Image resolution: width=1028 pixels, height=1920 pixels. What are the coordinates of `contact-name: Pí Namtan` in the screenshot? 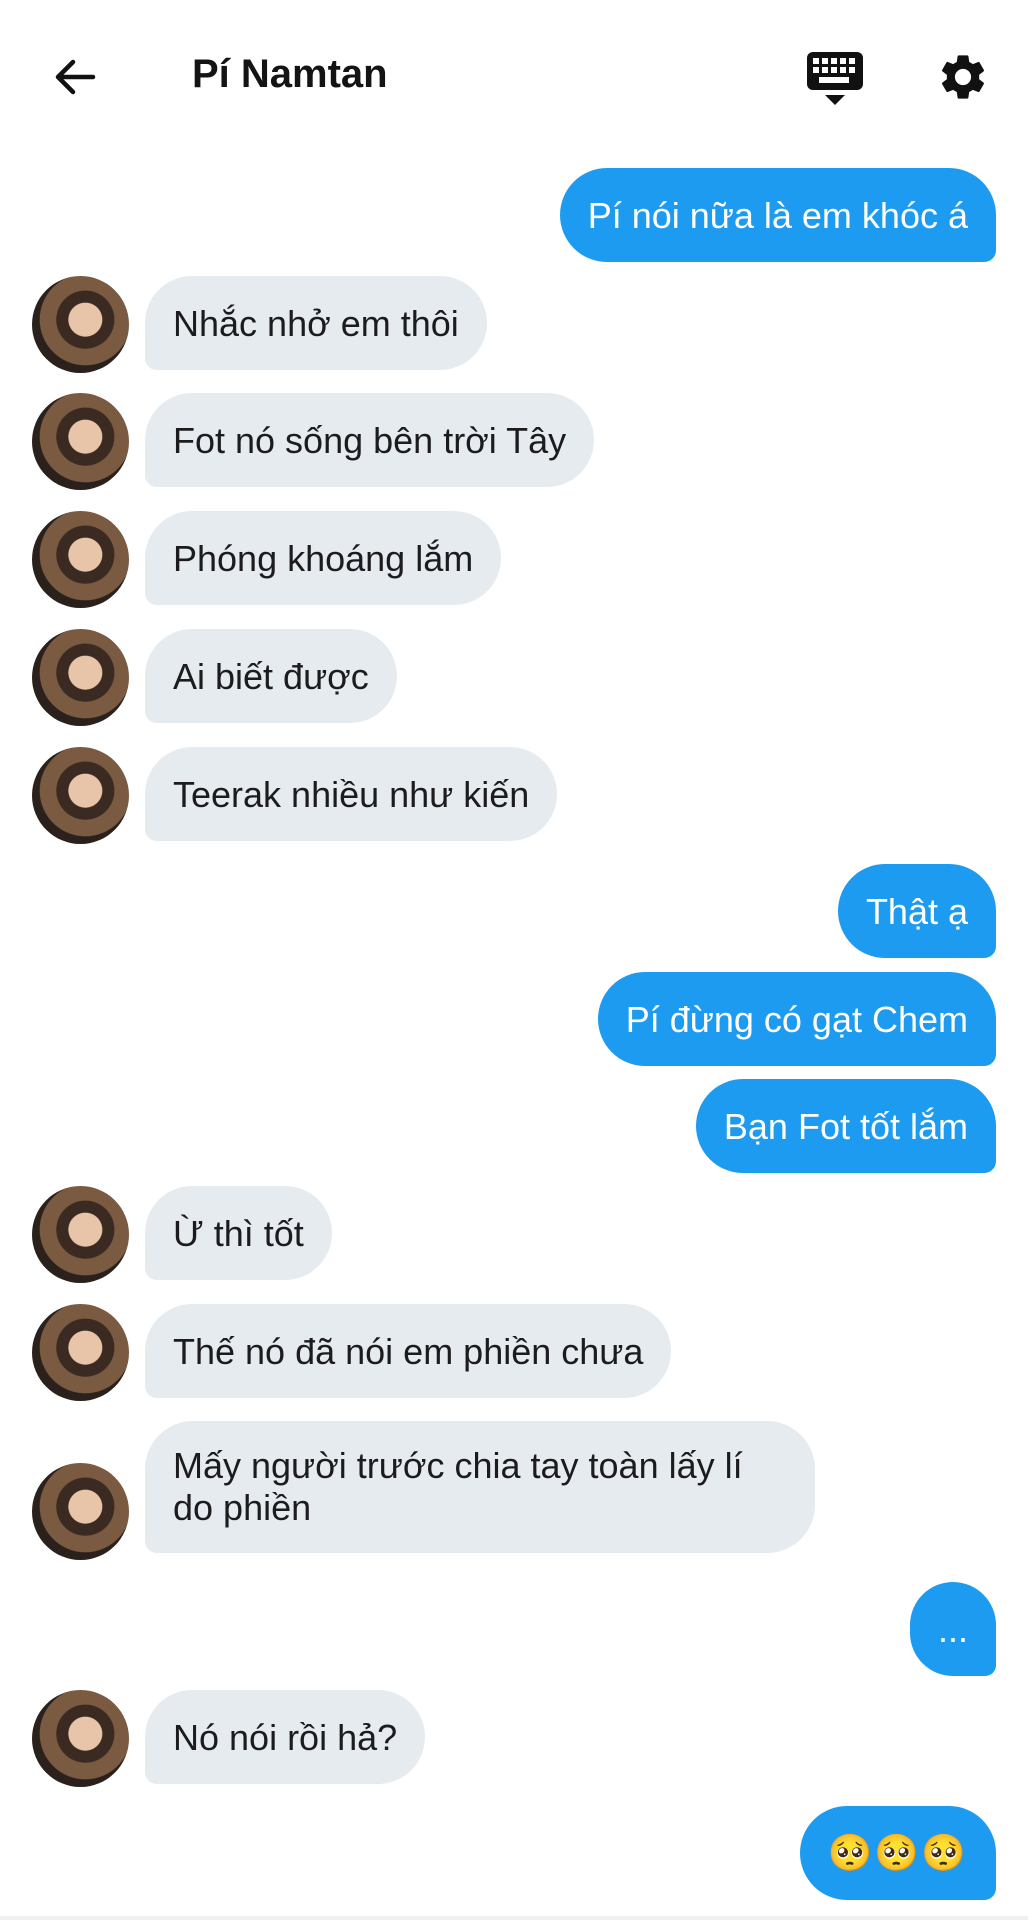 It's located at (290, 74).